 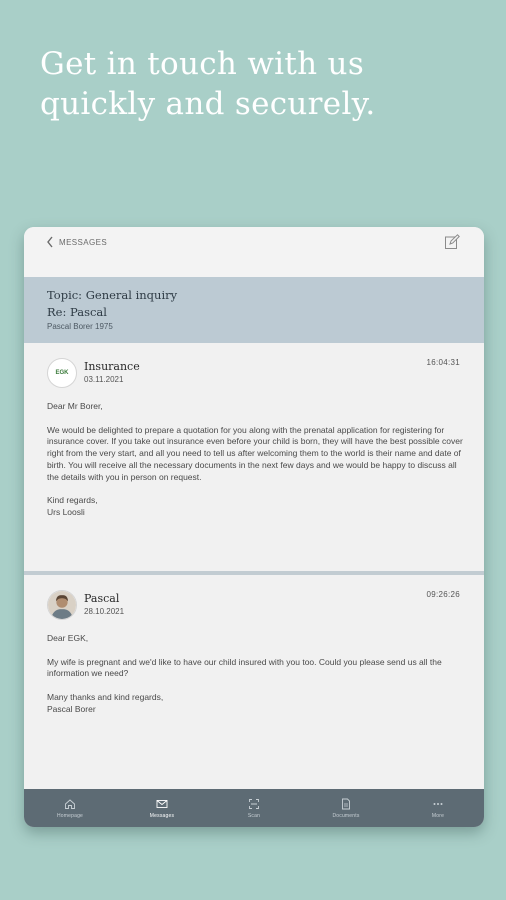 I want to click on headline-line-1: Get in touch with us, so click(x=202, y=64).